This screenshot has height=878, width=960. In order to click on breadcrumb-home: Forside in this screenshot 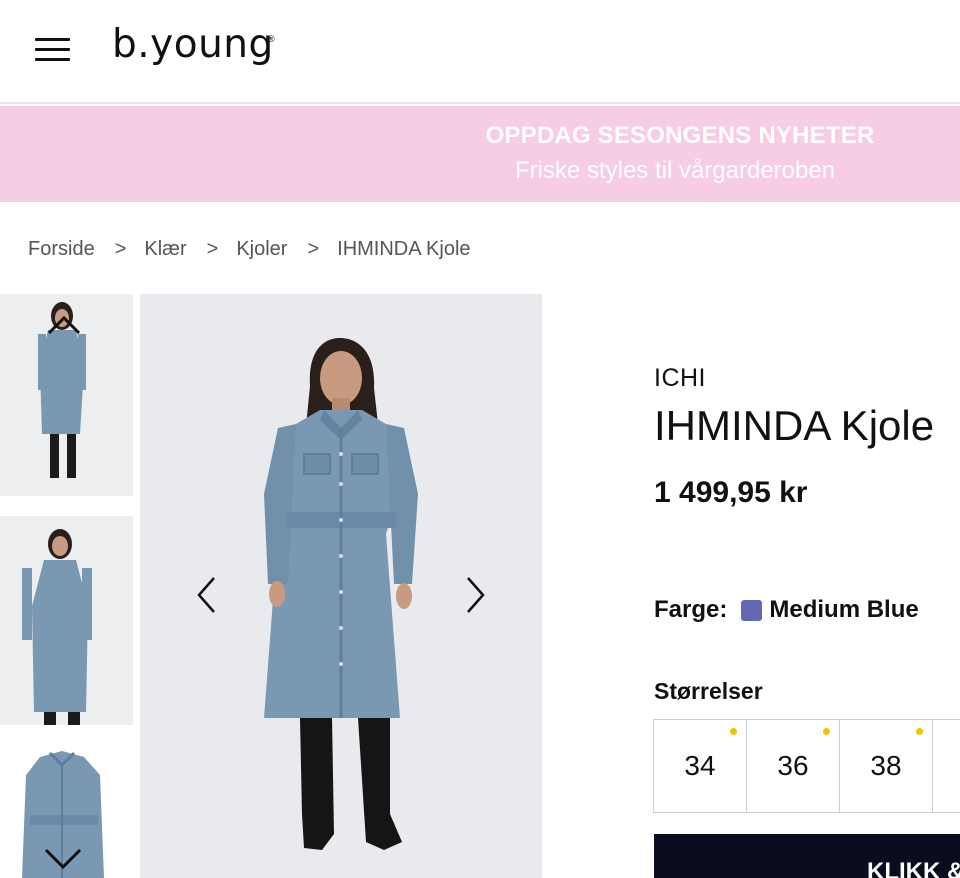, I will do `click(61, 249)`.